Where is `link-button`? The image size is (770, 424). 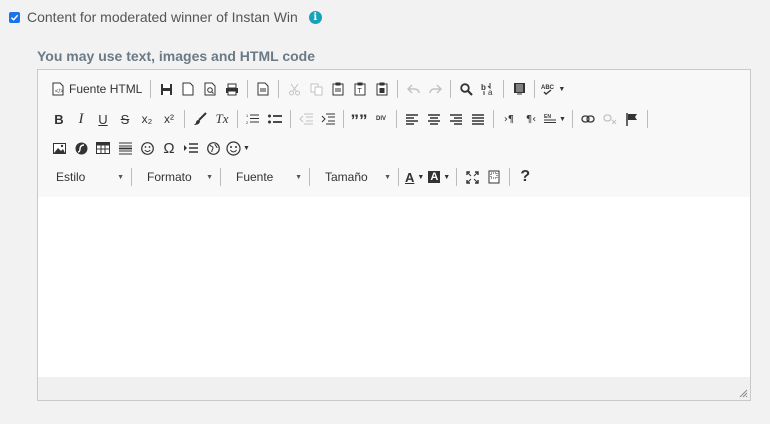 link-button is located at coordinates (588, 119).